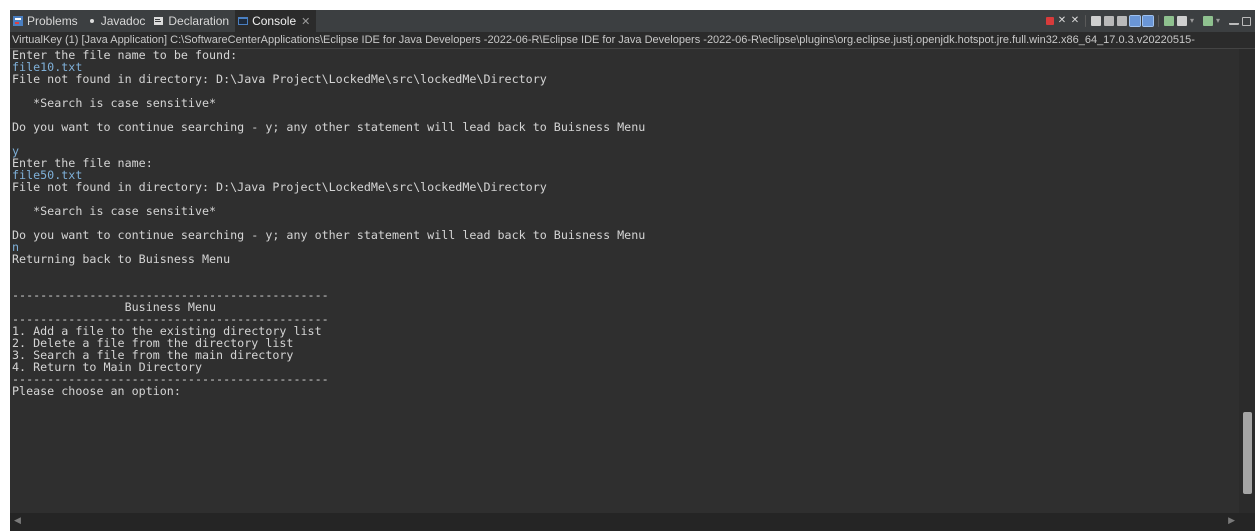  I want to click on tab-console: Console ✕, so click(276, 21).